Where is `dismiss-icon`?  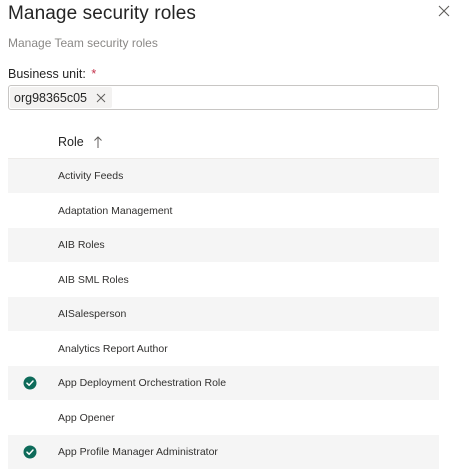 dismiss-icon is located at coordinates (101, 98).